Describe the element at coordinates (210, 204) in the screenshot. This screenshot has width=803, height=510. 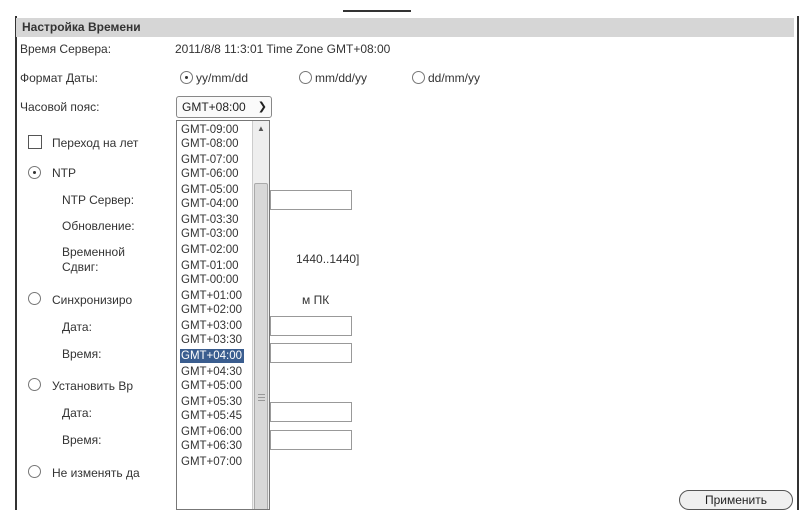
I see `timezone-option: GMT-04:00` at that location.